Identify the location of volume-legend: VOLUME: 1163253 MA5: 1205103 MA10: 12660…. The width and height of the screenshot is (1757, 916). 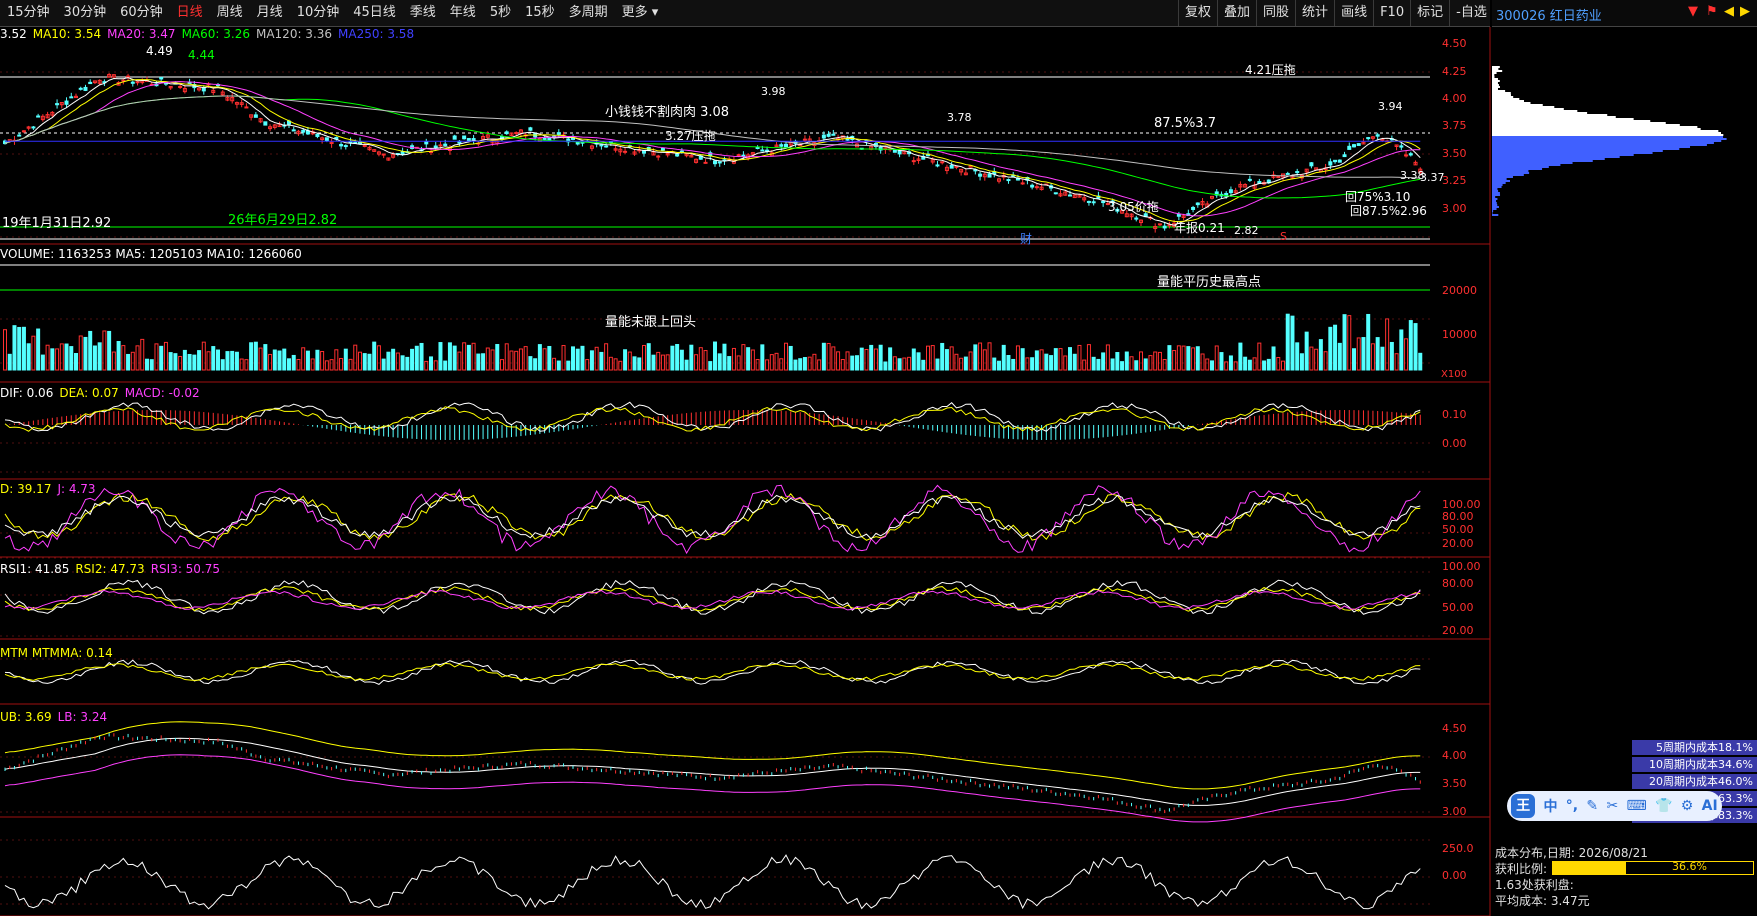
(151, 254).